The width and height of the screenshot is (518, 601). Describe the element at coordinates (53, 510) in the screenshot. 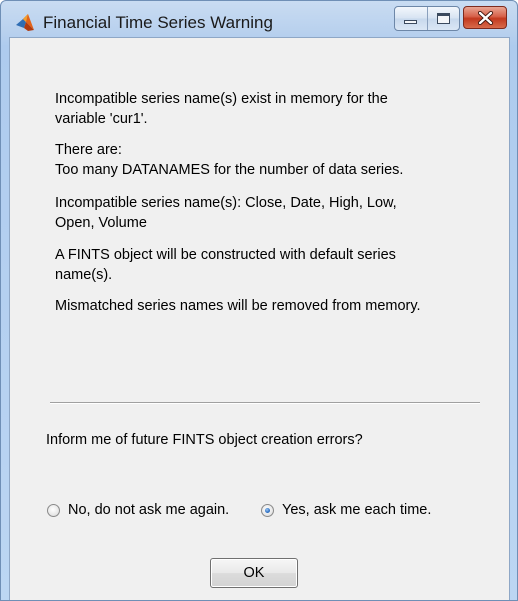

I see `radio-no` at that location.